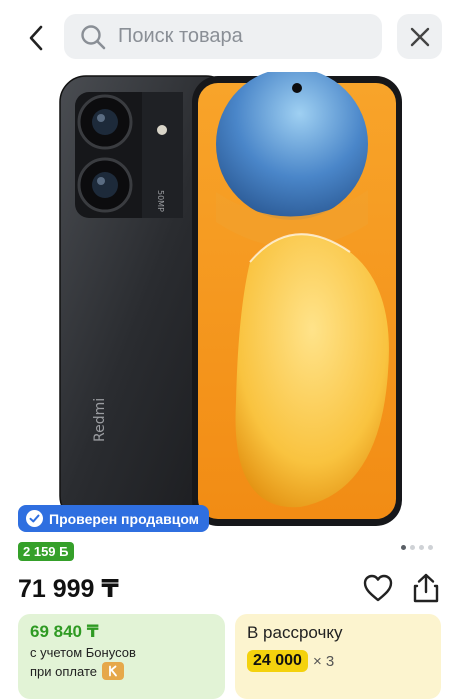  Describe the element at coordinates (180, 36) in the screenshot. I see `search-placeholder: Поиск товара` at that location.